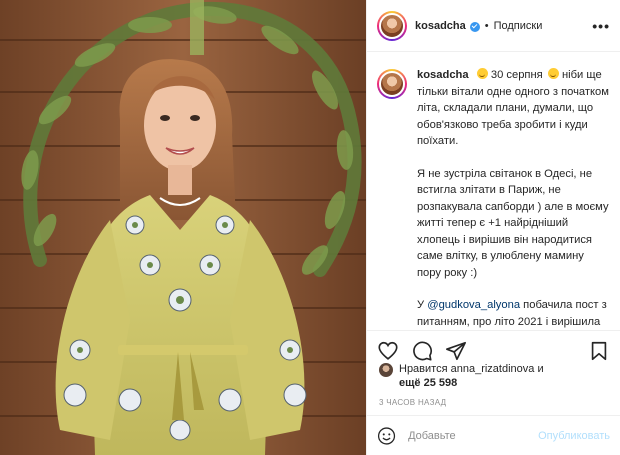 Image resolution: width=620 pixels, height=455 pixels. What do you see at coordinates (412, 402) in the screenshot?
I see `post-timestamp: 3 ЧАСОВ НАЗАД` at bounding box center [412, 402].